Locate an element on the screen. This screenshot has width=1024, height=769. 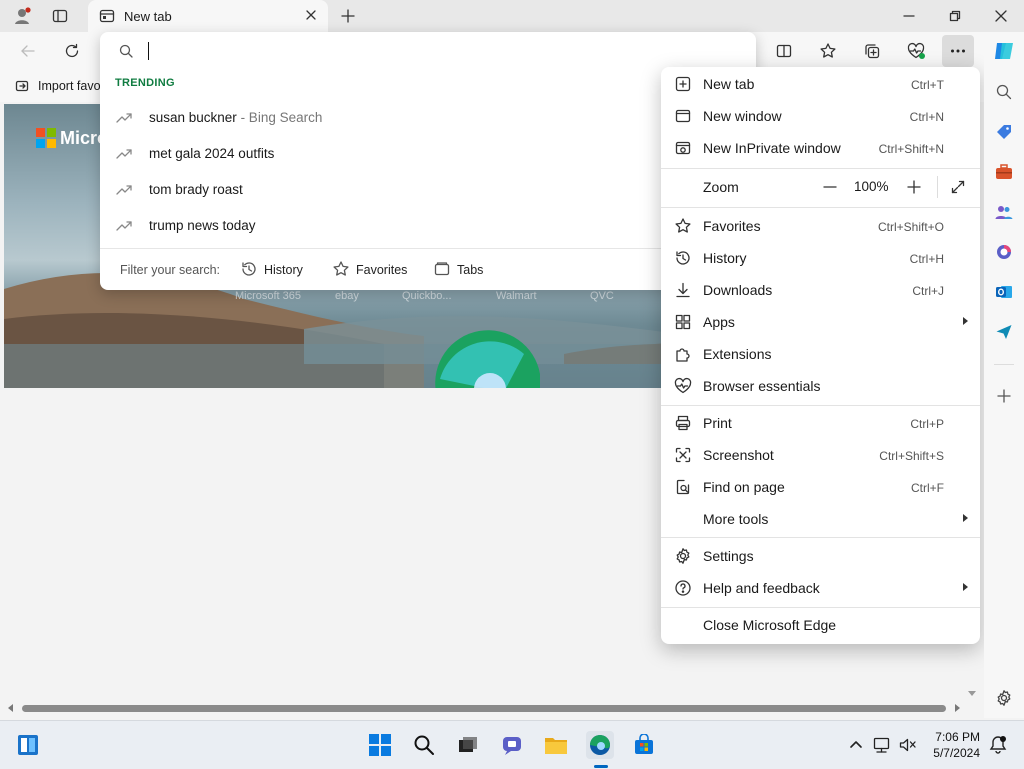
collections-button is located at coordinates (872, 51).